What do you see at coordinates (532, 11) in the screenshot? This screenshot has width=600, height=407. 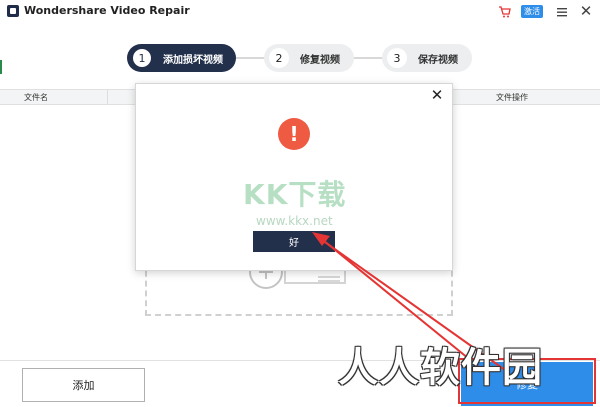 I see `activate-button: 激活` at bounding box center [532, 11].